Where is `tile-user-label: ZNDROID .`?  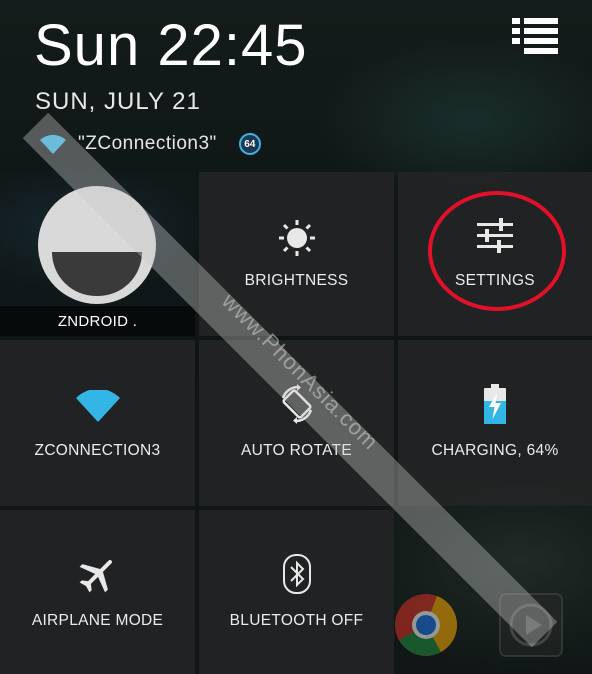 tile-user-label: ZNDROID . is located at coordinates (97, 321).